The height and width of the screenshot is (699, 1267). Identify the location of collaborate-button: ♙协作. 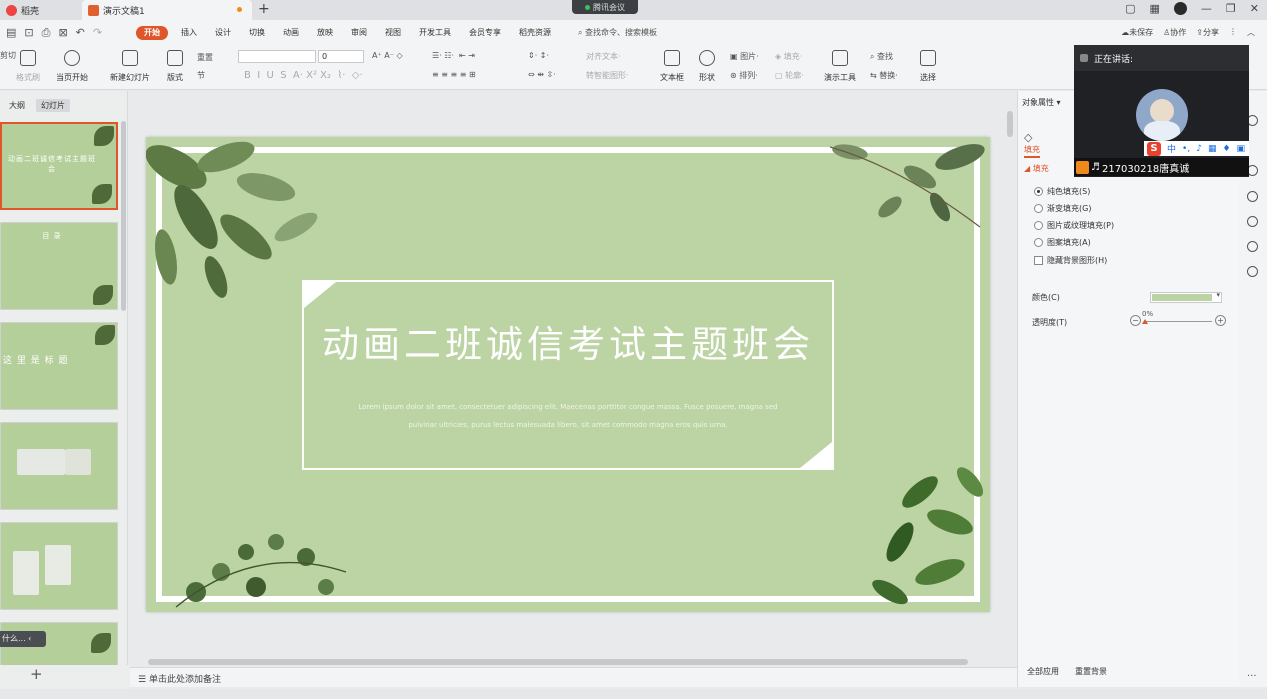
(1174, 32).